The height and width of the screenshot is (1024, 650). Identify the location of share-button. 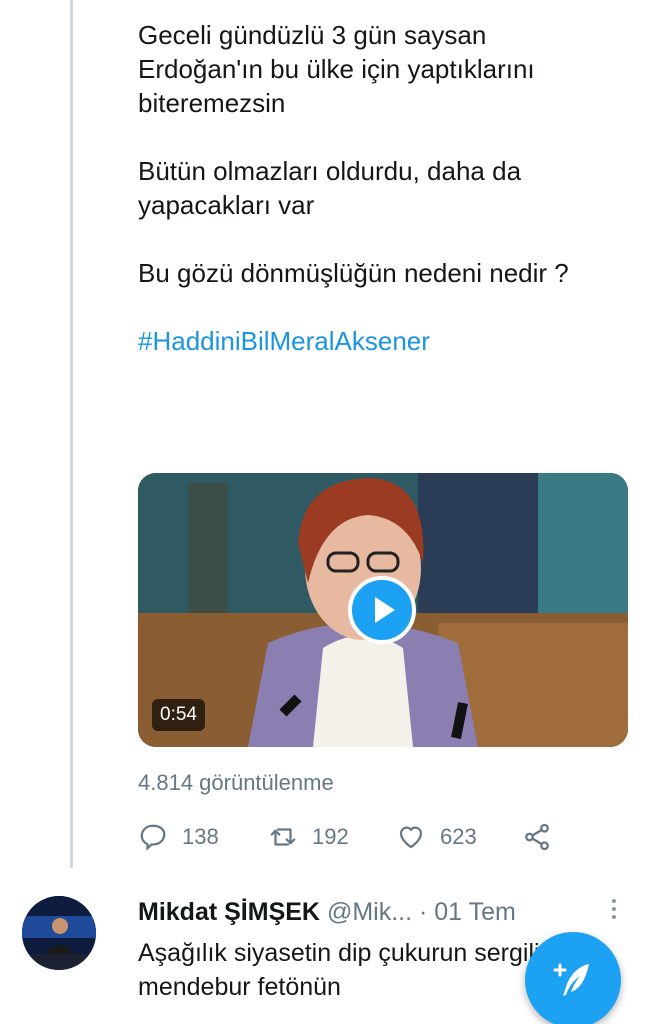
(537, 837).